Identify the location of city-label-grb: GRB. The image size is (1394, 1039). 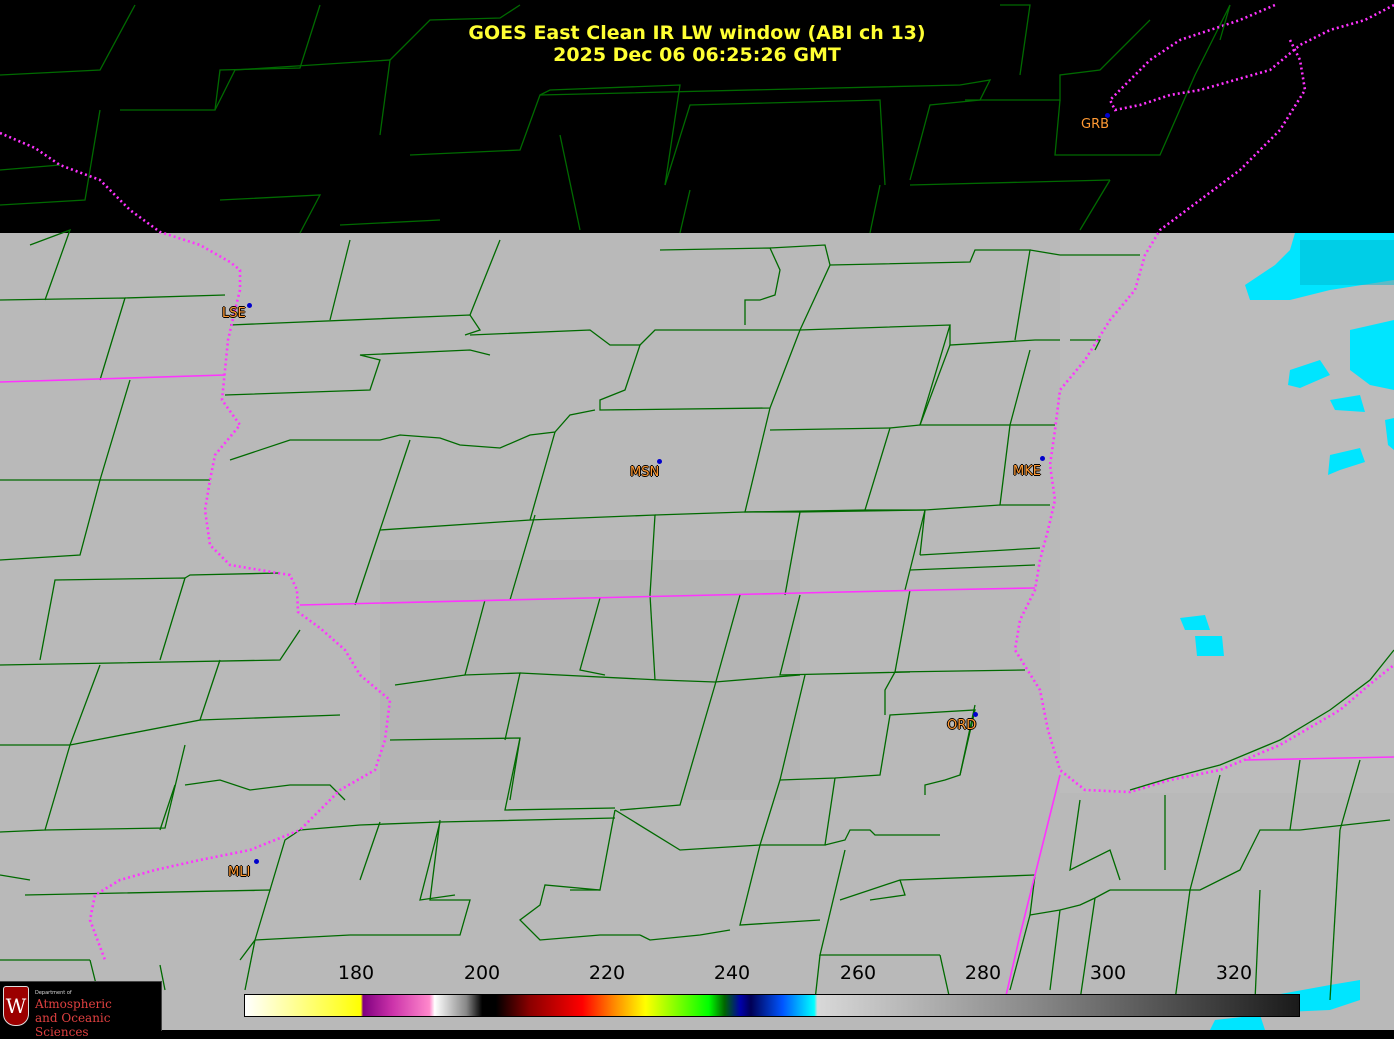
(1095, 124).